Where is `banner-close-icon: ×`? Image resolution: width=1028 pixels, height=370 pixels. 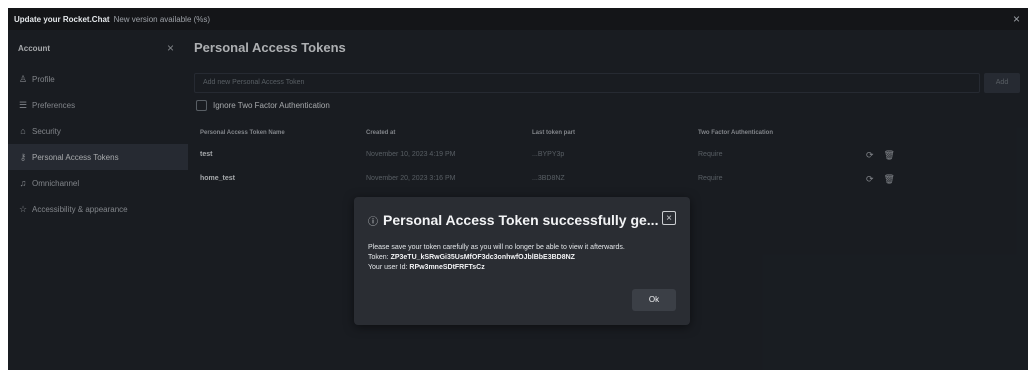 banner-close-icon: × is located at coordinates (1016, 19).